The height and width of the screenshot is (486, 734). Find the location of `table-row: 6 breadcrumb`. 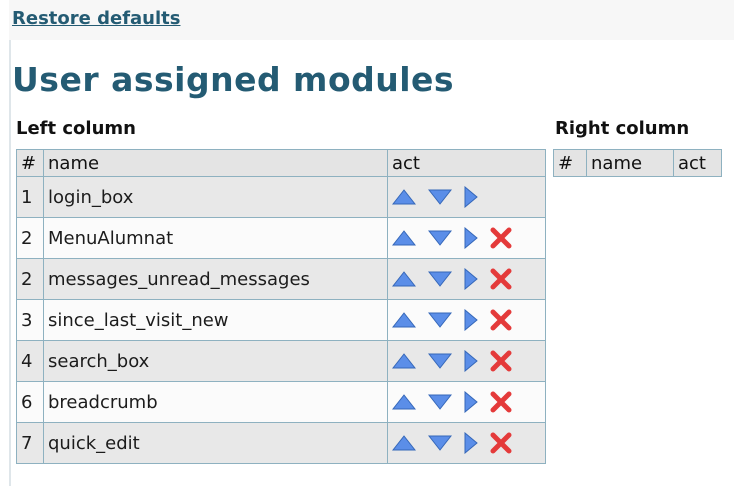

table-row: 6 breadcrumb is located at coordinates (281, 402).